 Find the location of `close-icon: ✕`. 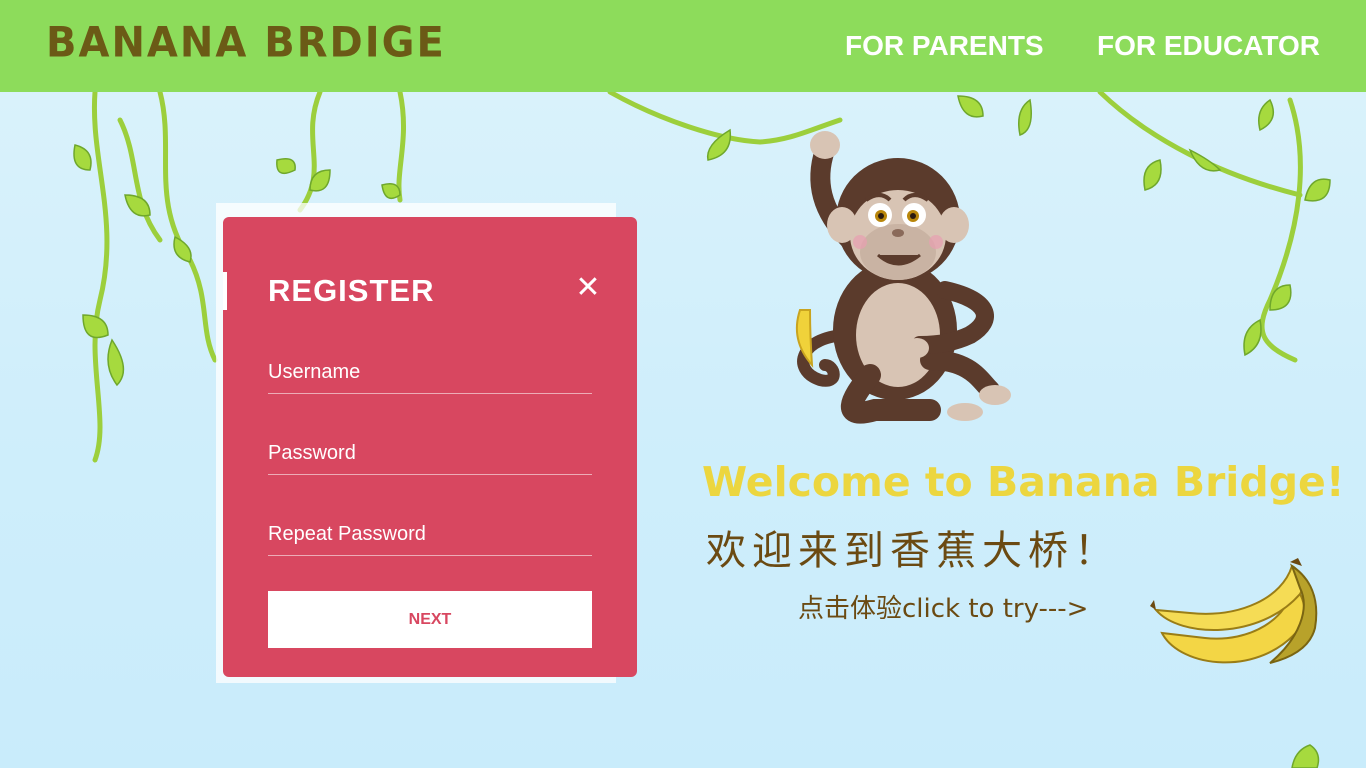

close-icon: ✕ is located at coordinates (588, 288).